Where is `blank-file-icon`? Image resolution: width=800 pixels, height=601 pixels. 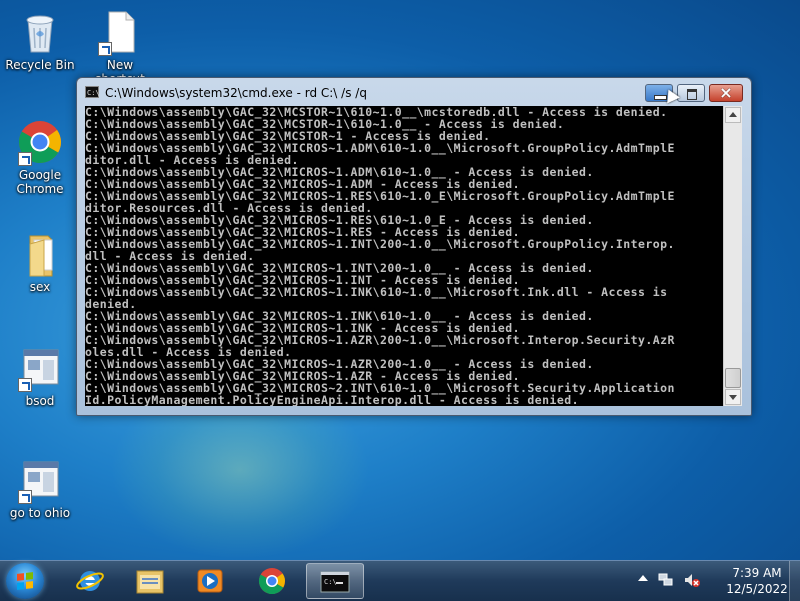
blank-file-icon is located at coordinates (120, 32).